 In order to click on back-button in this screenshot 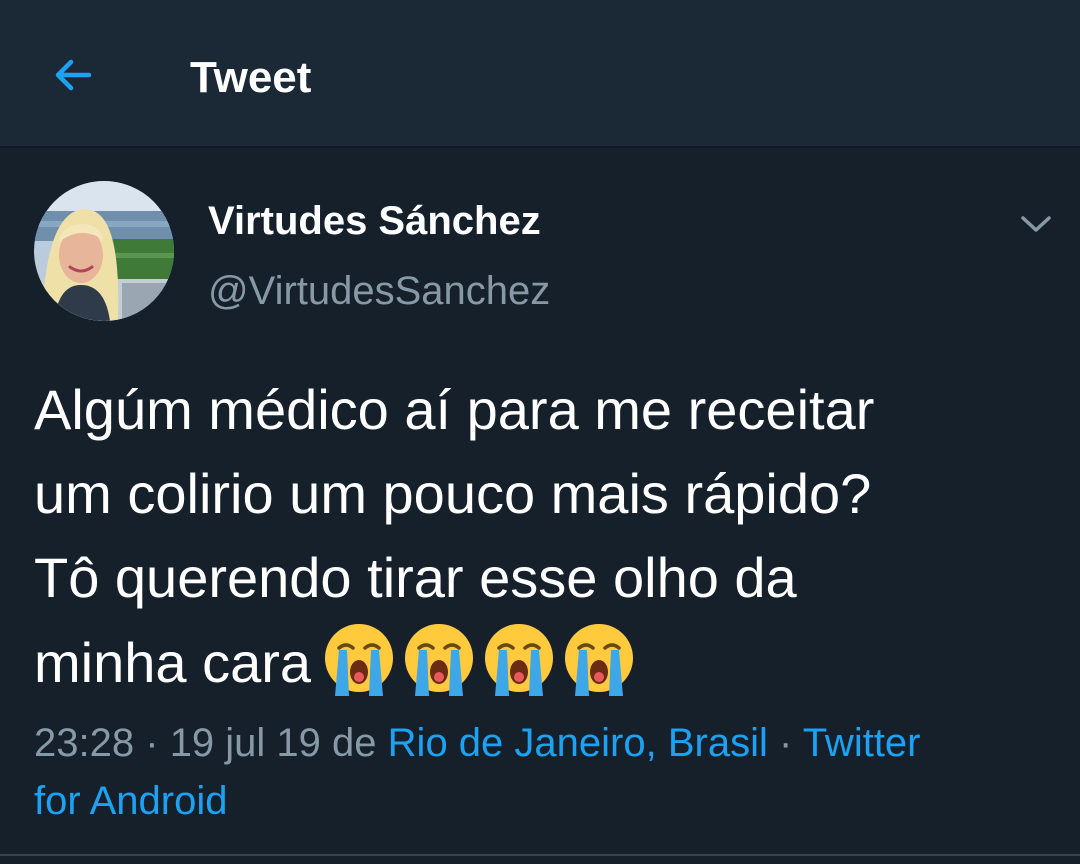, I will do `click(73, 75)`.